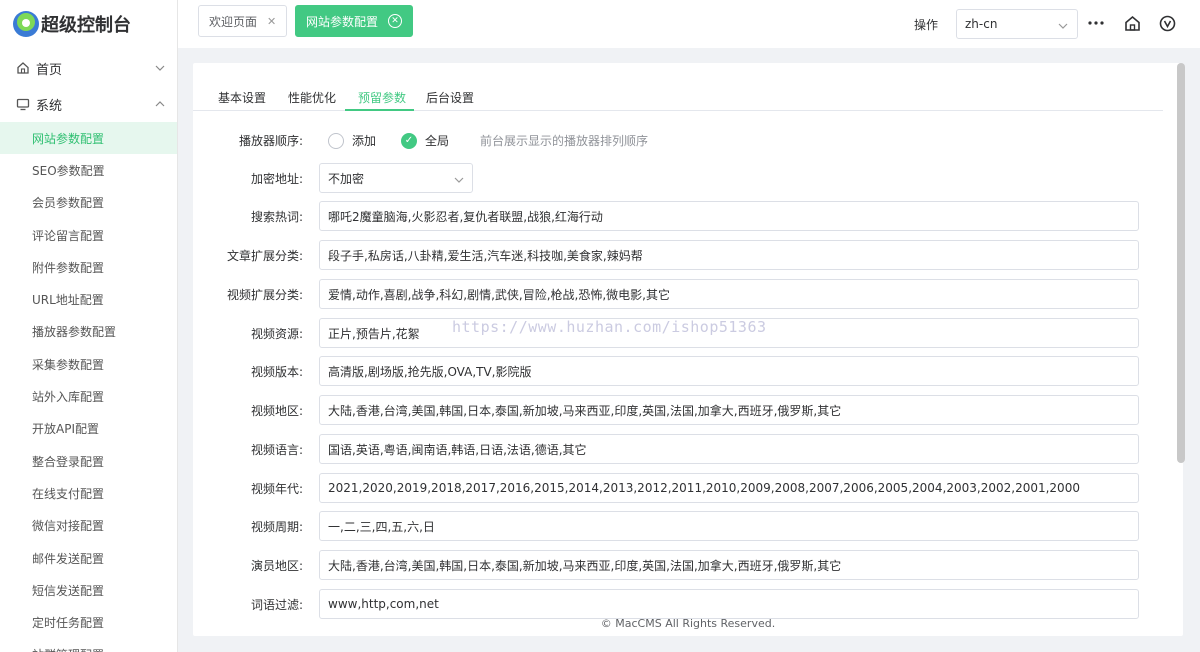 This screenshot has width=1200, height=652. I want to click on field-label: 加密地址:, so click(276, 179).